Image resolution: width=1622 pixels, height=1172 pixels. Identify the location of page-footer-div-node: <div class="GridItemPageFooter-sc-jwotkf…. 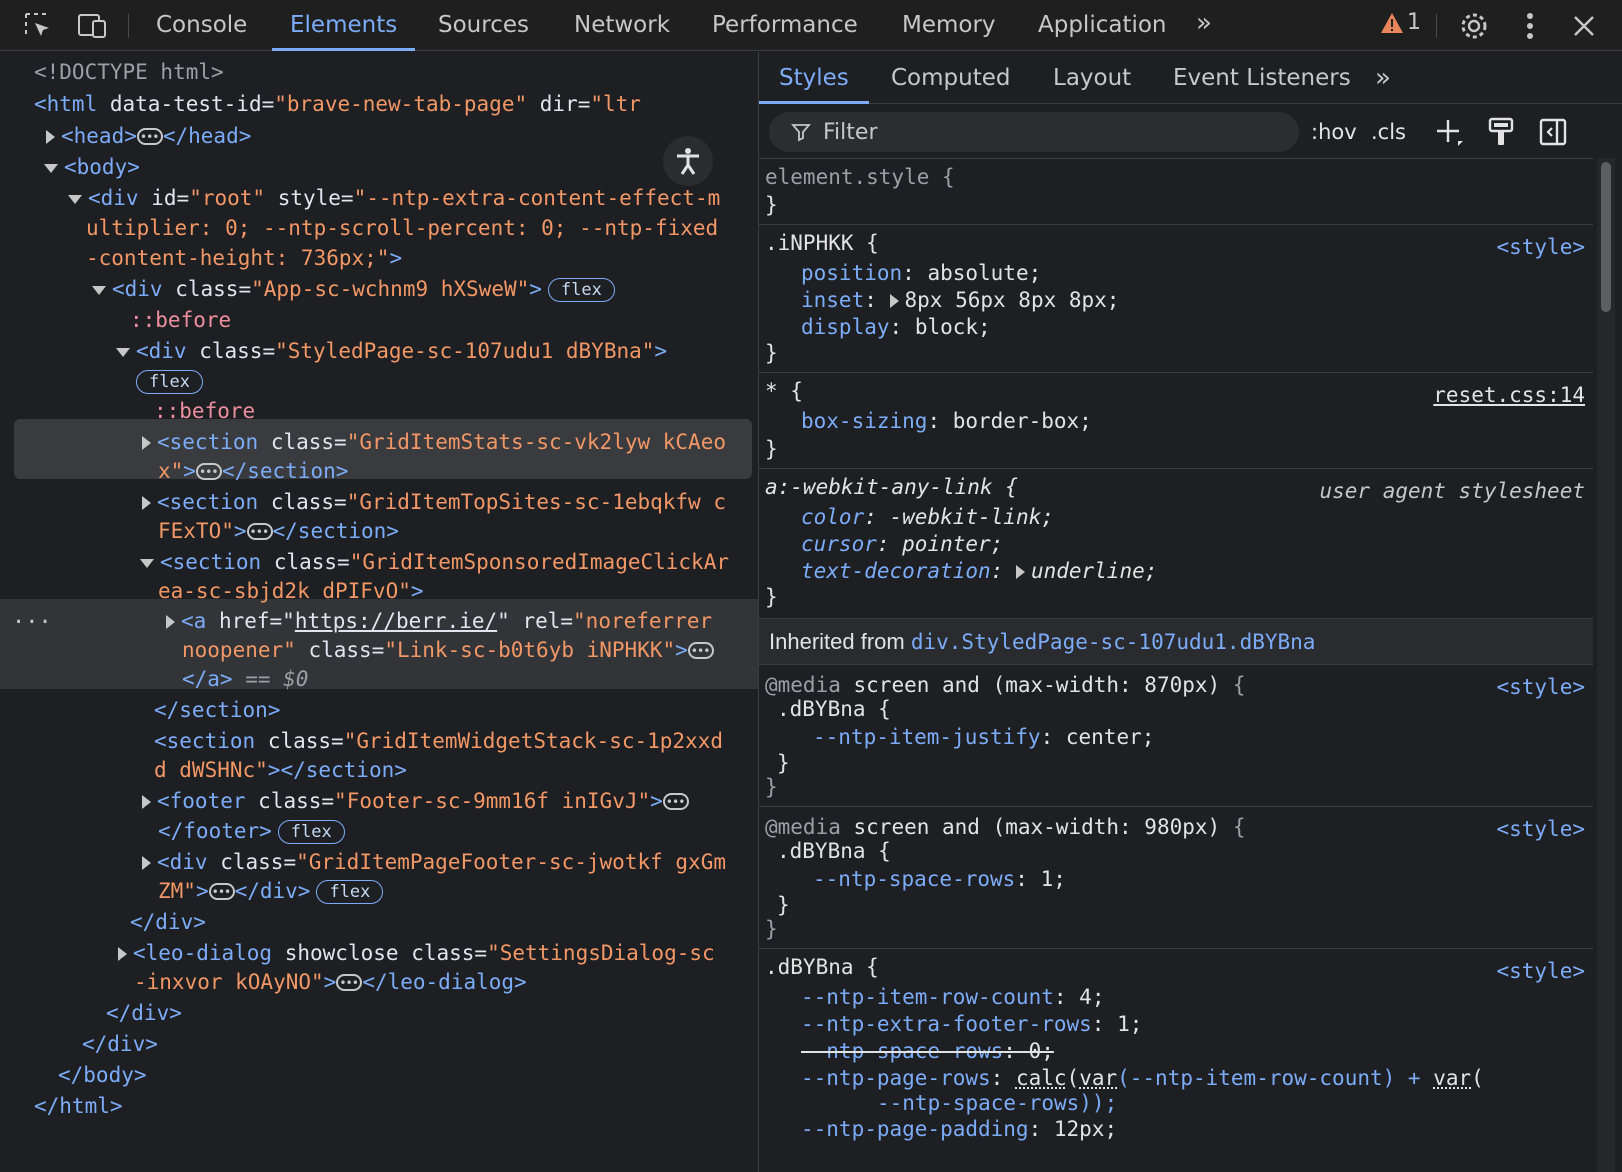
(434, 862).